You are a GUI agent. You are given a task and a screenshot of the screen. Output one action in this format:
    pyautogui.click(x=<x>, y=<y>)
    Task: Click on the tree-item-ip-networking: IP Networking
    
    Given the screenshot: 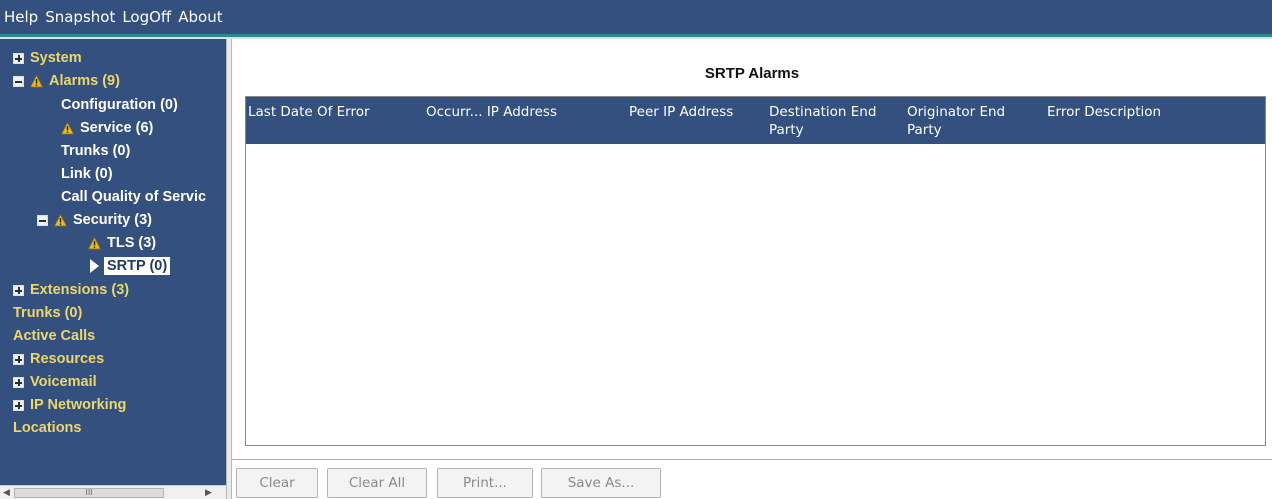 What is the action you would take?
    pyautogui.click(x=69, y=405)
    